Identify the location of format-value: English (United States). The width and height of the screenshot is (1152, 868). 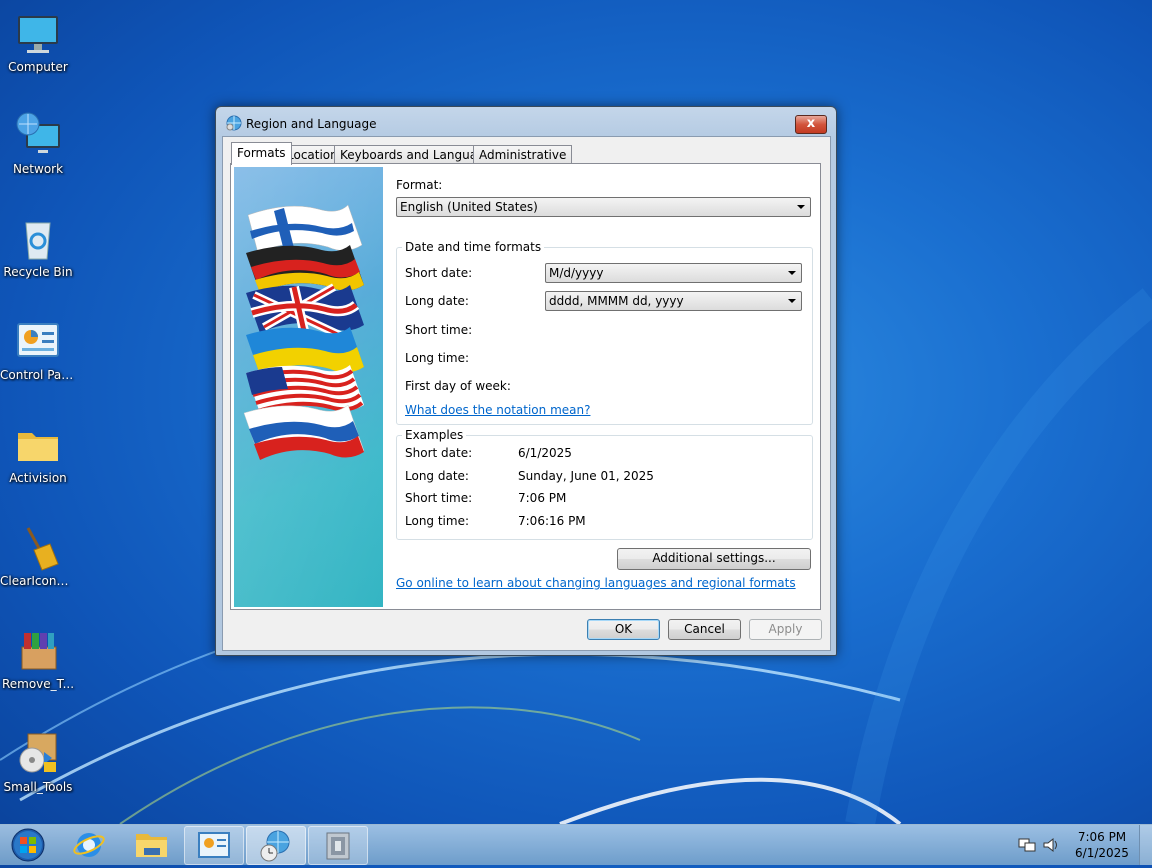
(469, 207).